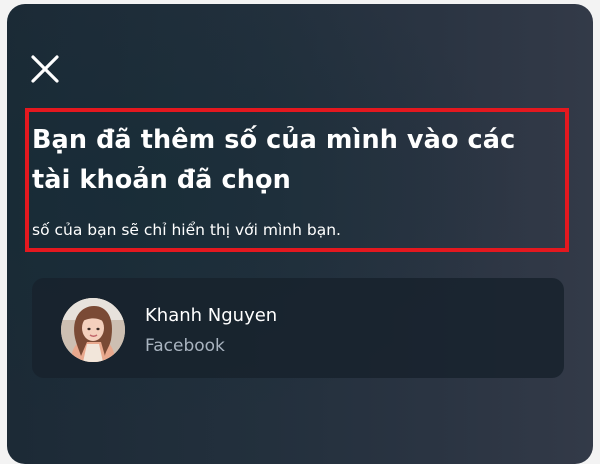 This screenshot has width=600, height=464. What do you see at coordinates (186, 230) in the screenshot?
I see `dialog-subtitle: số của bạn sẽ chỉ hiển thị với mình bạn.` at bounding box center [186, 230].